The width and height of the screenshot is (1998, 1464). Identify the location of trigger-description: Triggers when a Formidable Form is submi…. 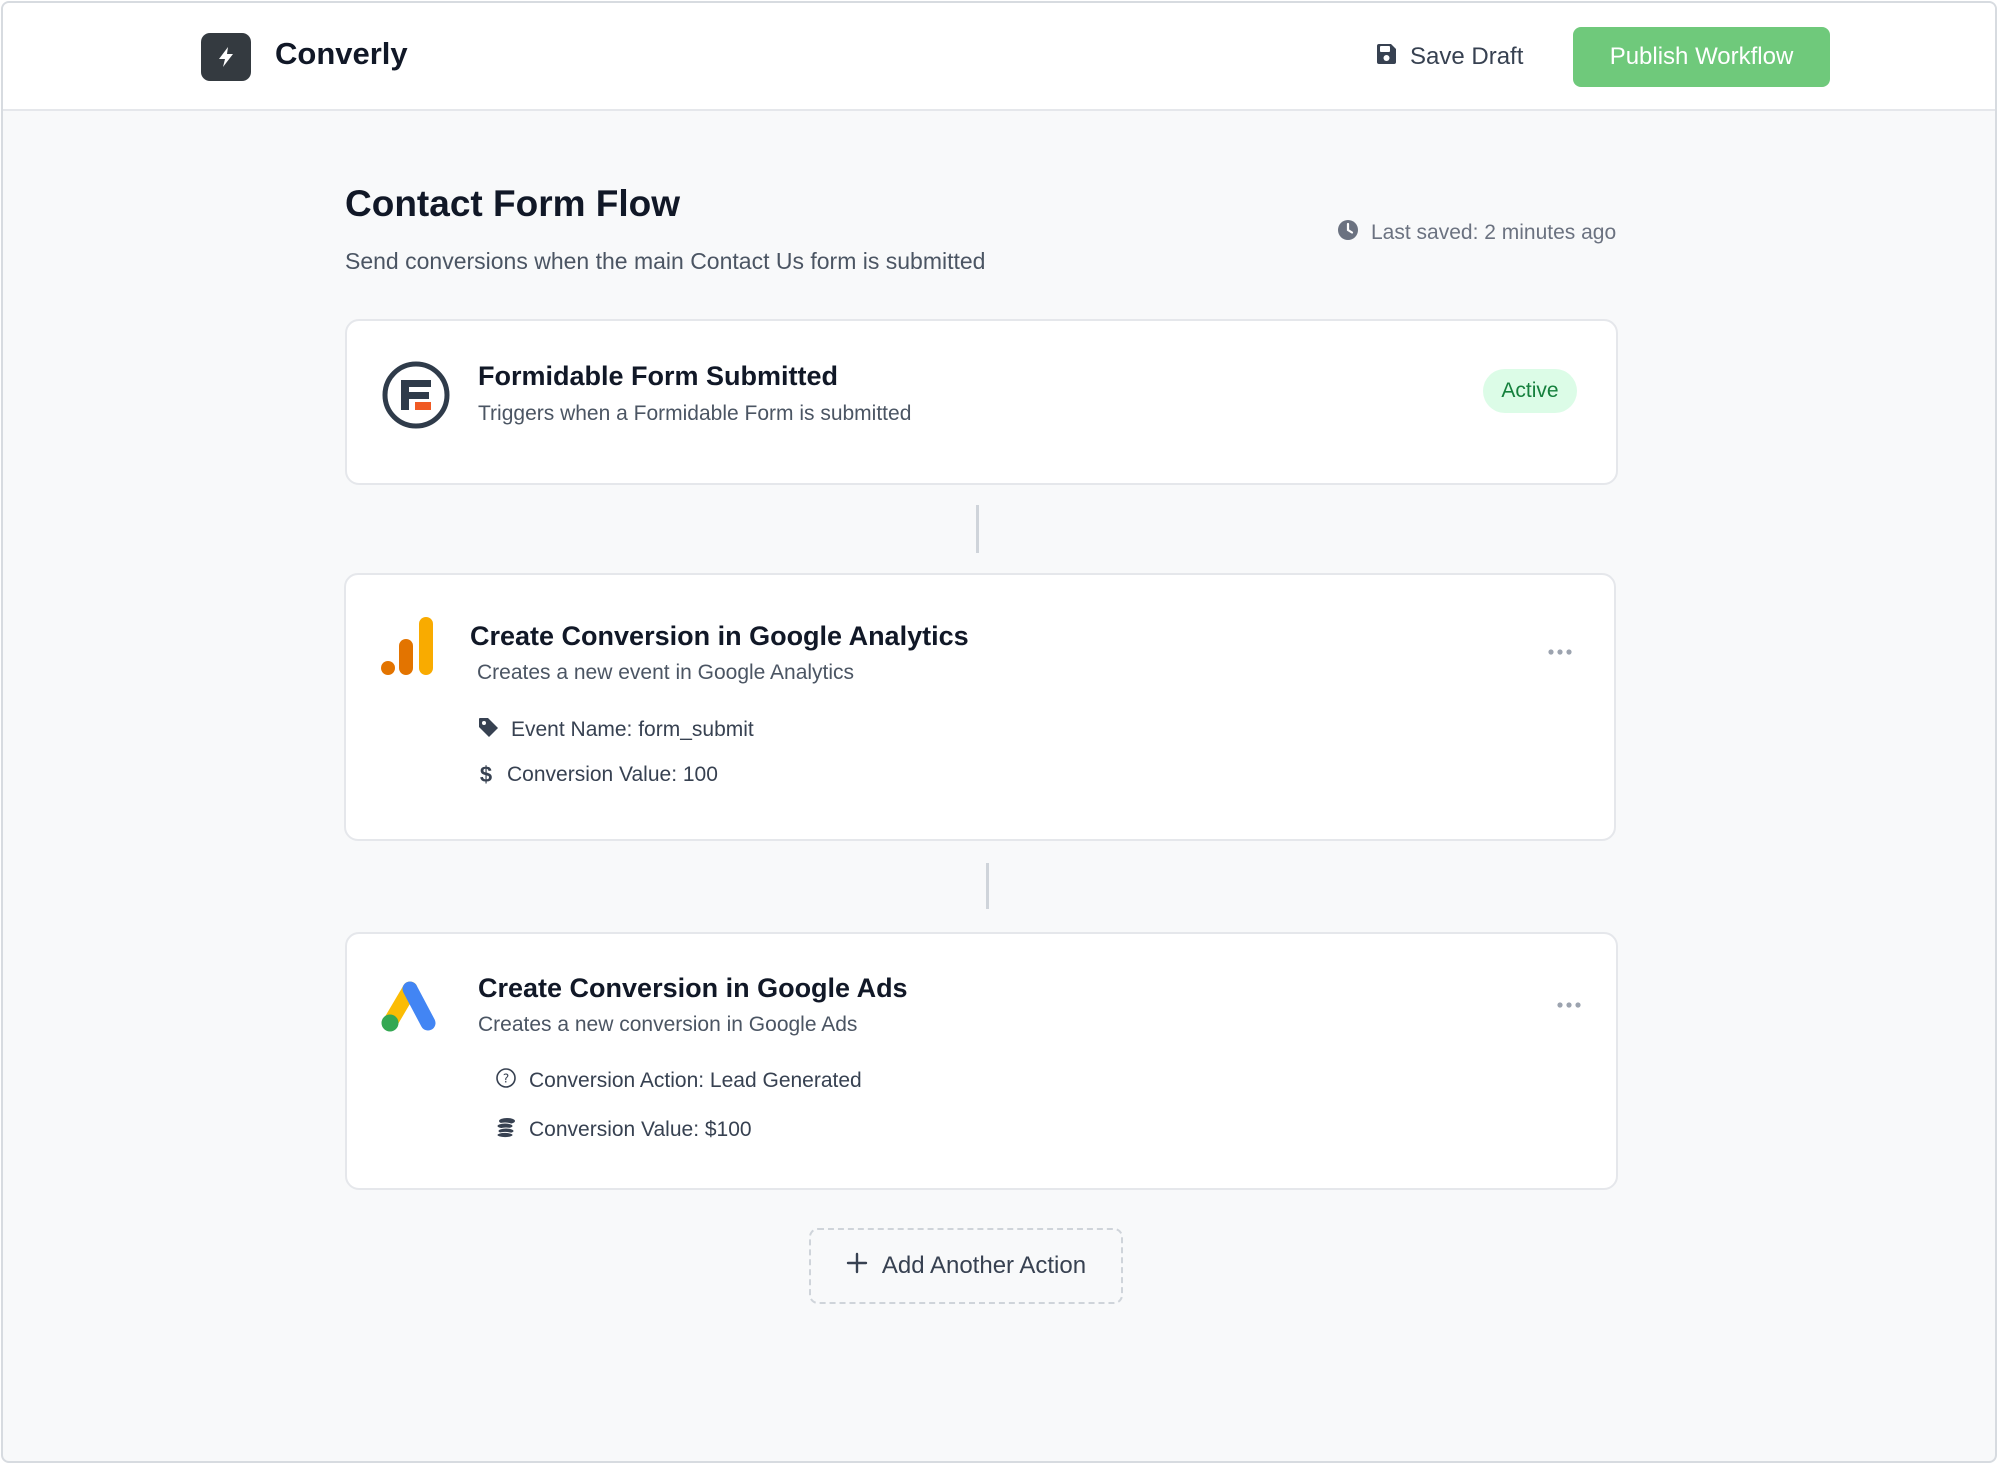
(695, 413).